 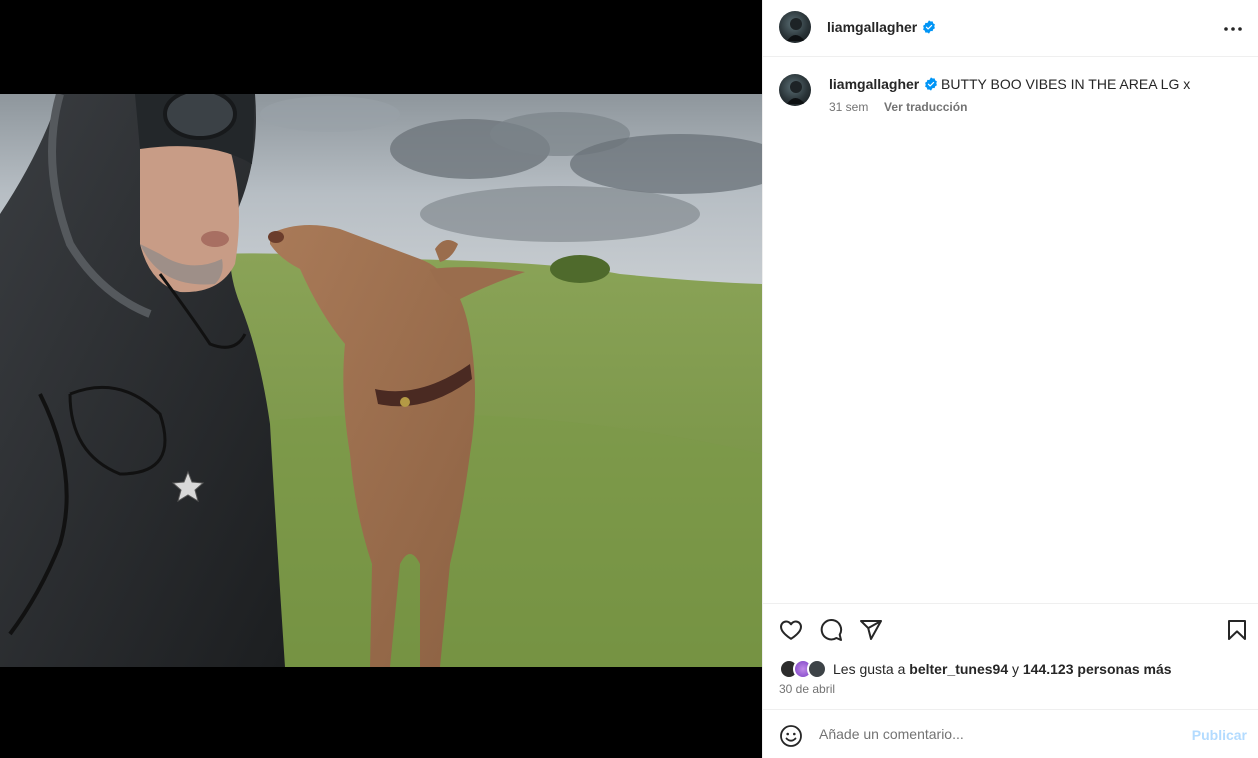 I want to click on paper-plane-icon, so click(x=871, y=630).